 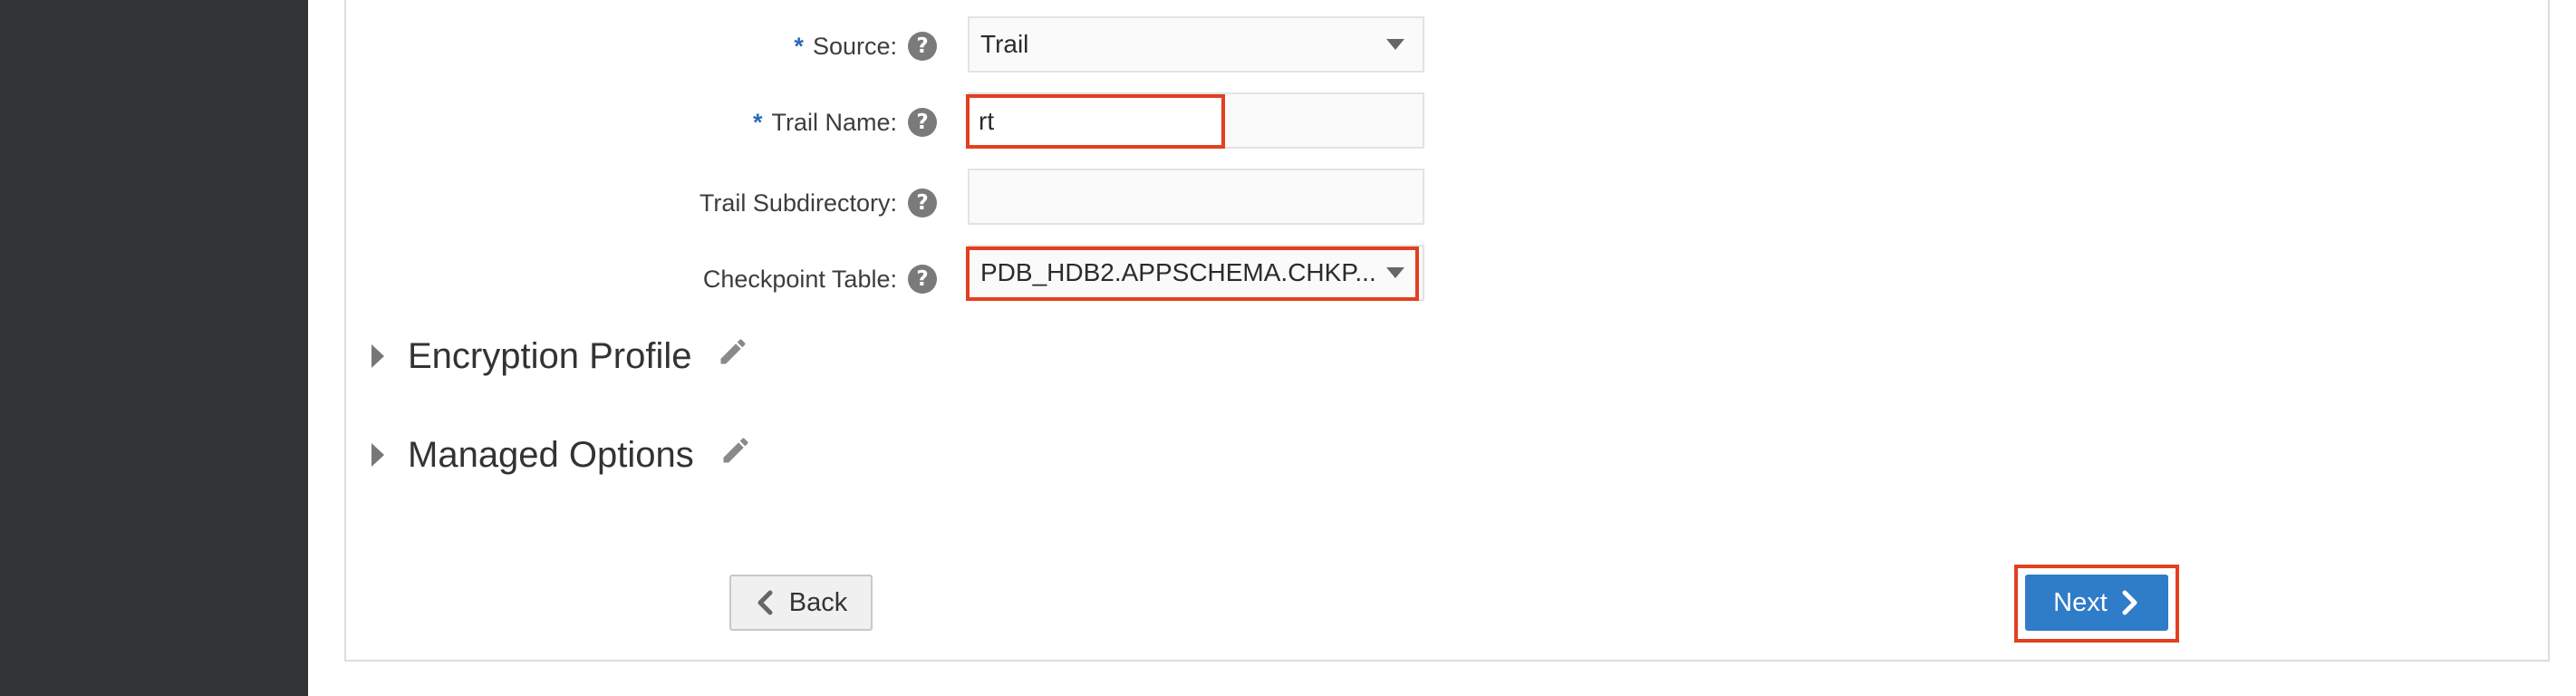 I want to click on source-label: * Source:, so click(x=845, y=46).